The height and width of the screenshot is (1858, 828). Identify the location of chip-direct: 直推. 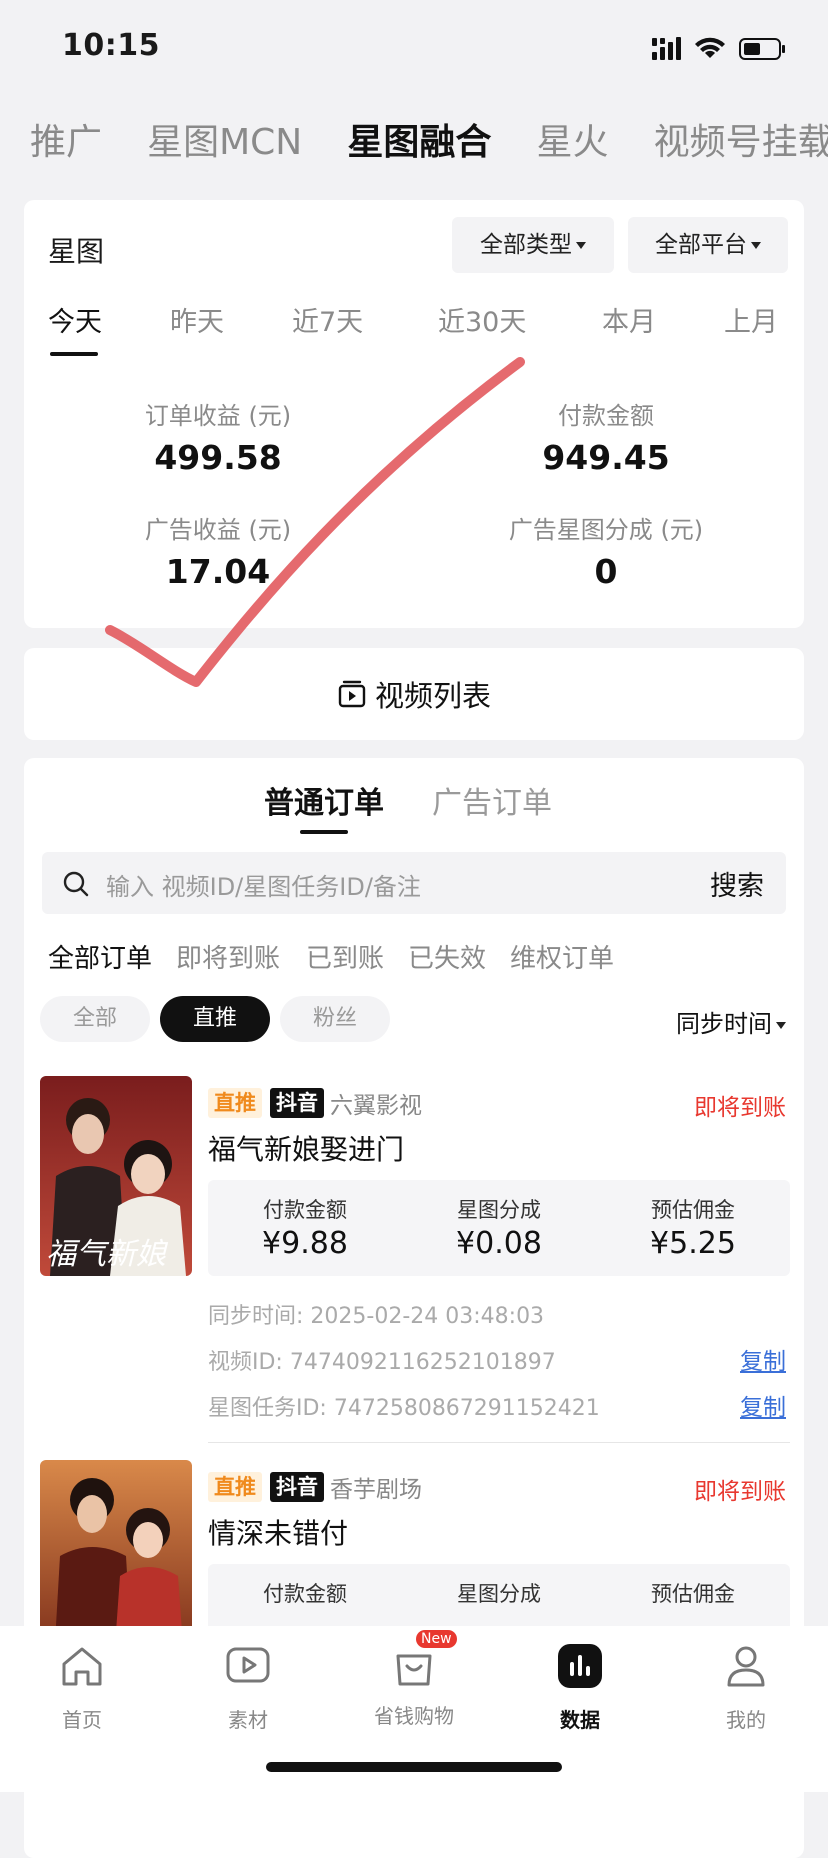
(215, 1019).